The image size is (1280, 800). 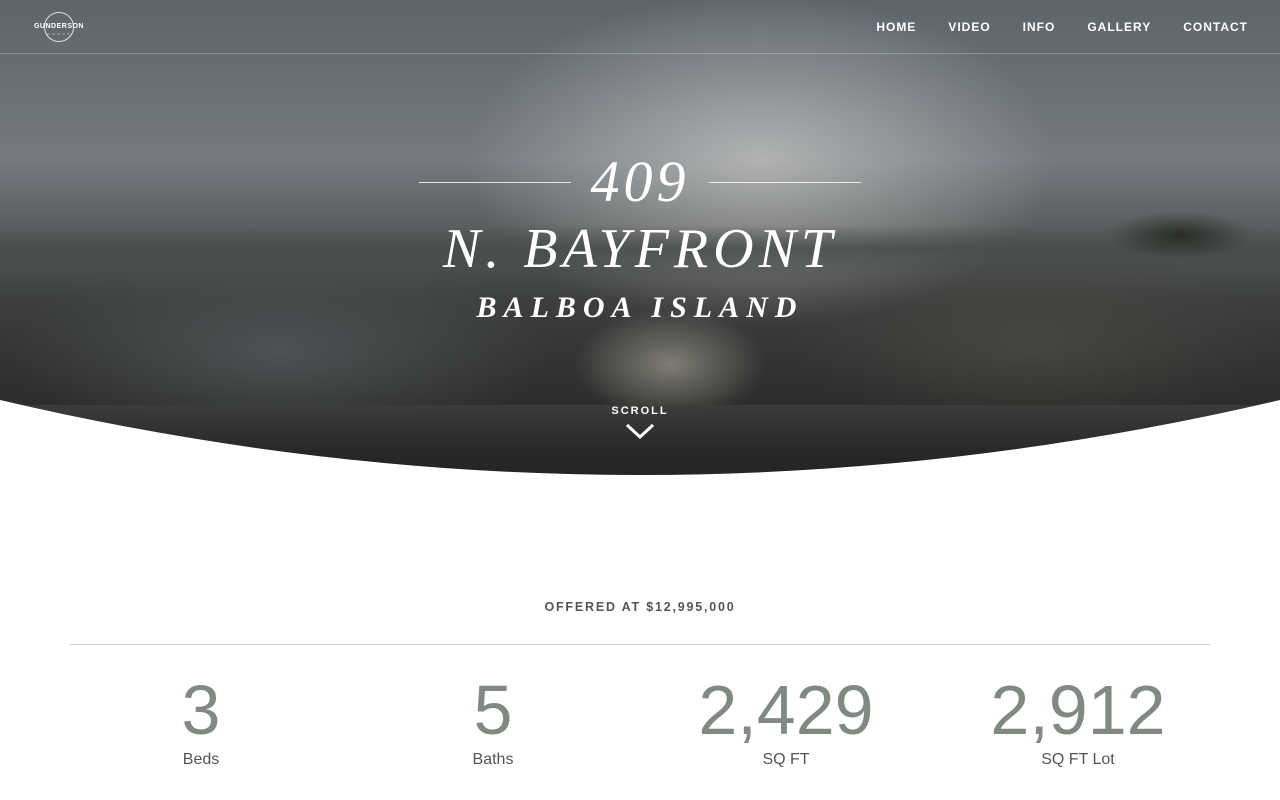 I want to click on stat-value: 2,912, so click(x=1078, y=710).